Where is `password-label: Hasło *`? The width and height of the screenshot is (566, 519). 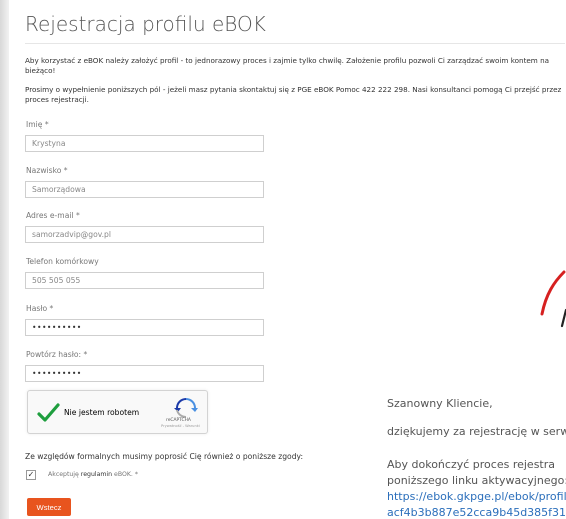 password-label: Hasło * is located at coordinates (40, 308).